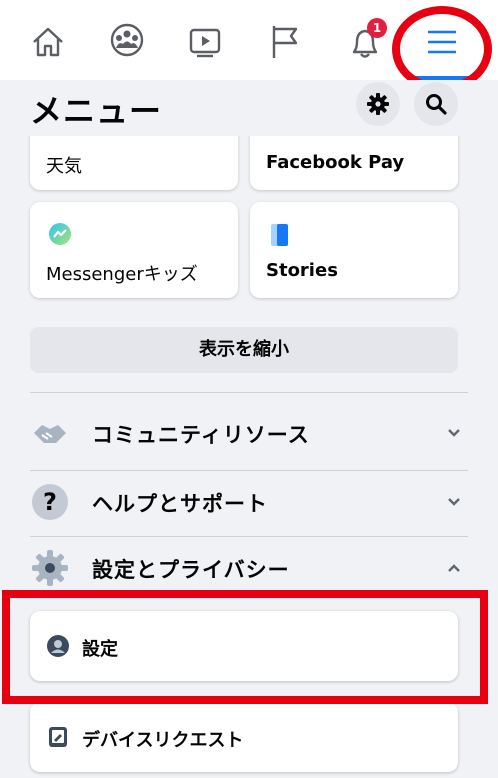  I want to click on menu-header-overlay: メニュー, so click(250, 107).